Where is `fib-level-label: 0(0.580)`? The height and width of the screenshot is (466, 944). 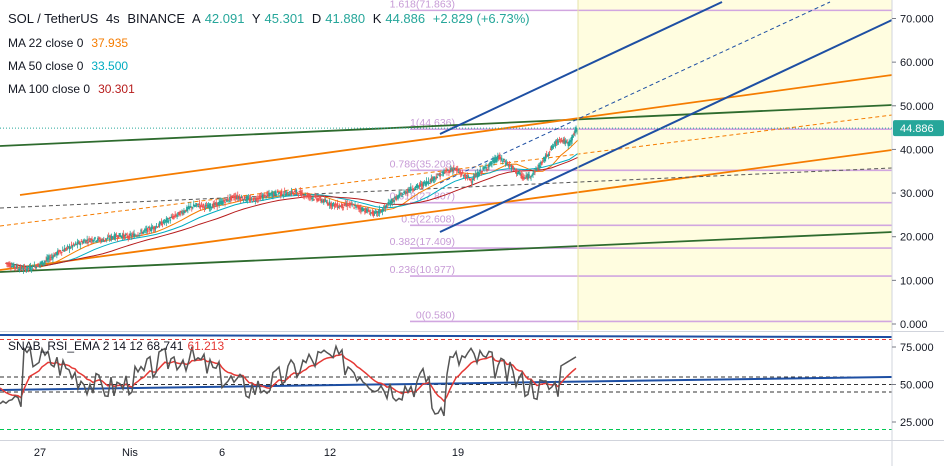
fib-level-label: 0(0.580) is located at coordinates (435, 315).